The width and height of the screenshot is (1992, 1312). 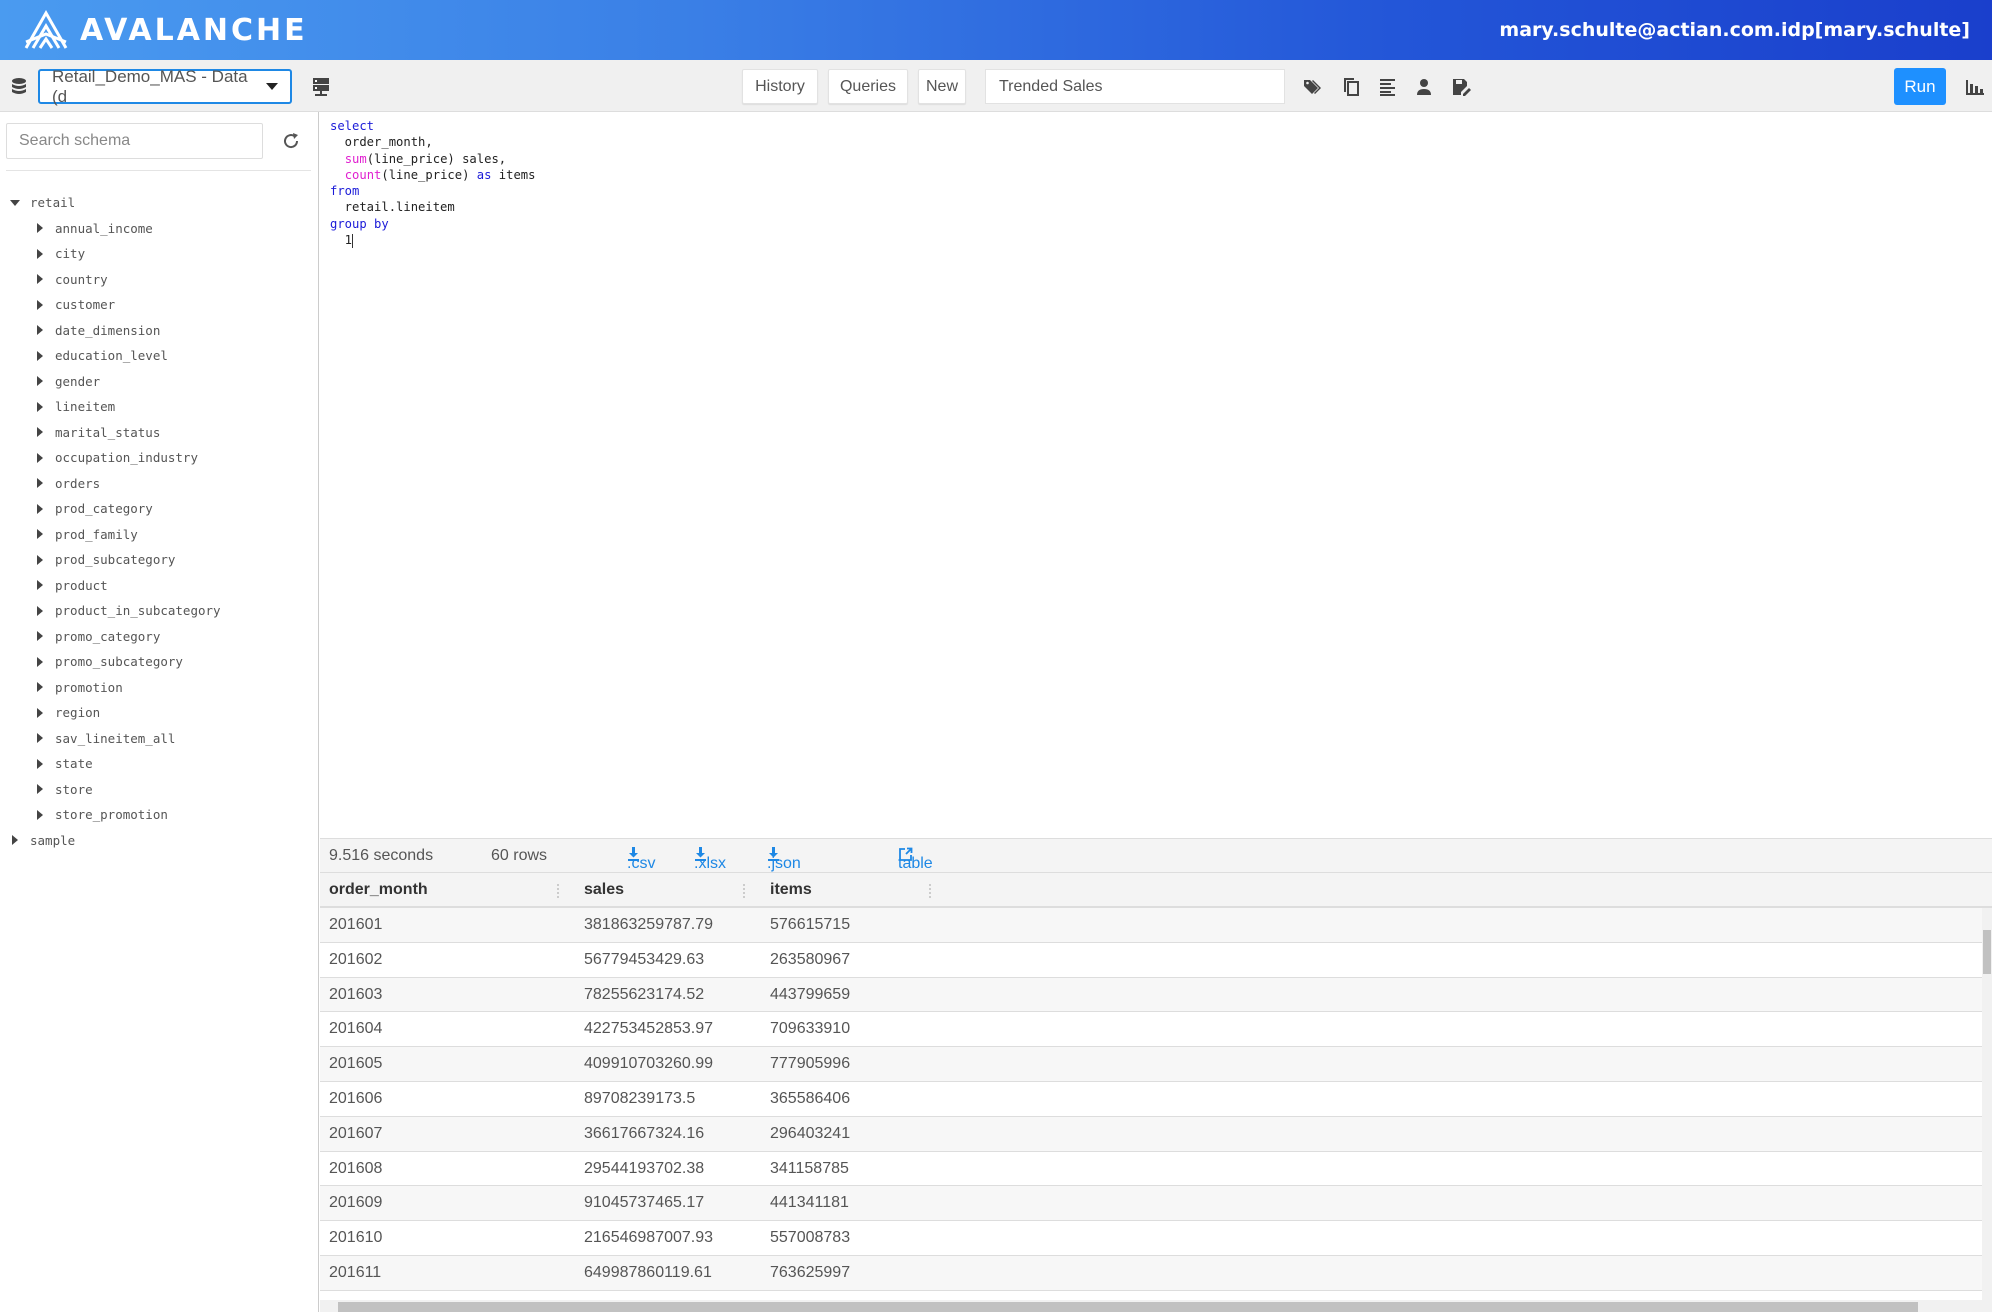 What do you see at coordinates (165, 86) in the screenshot?
I see `database-select: Retail_Demo_MAS - Data (d` at bounding box center [165, 86].